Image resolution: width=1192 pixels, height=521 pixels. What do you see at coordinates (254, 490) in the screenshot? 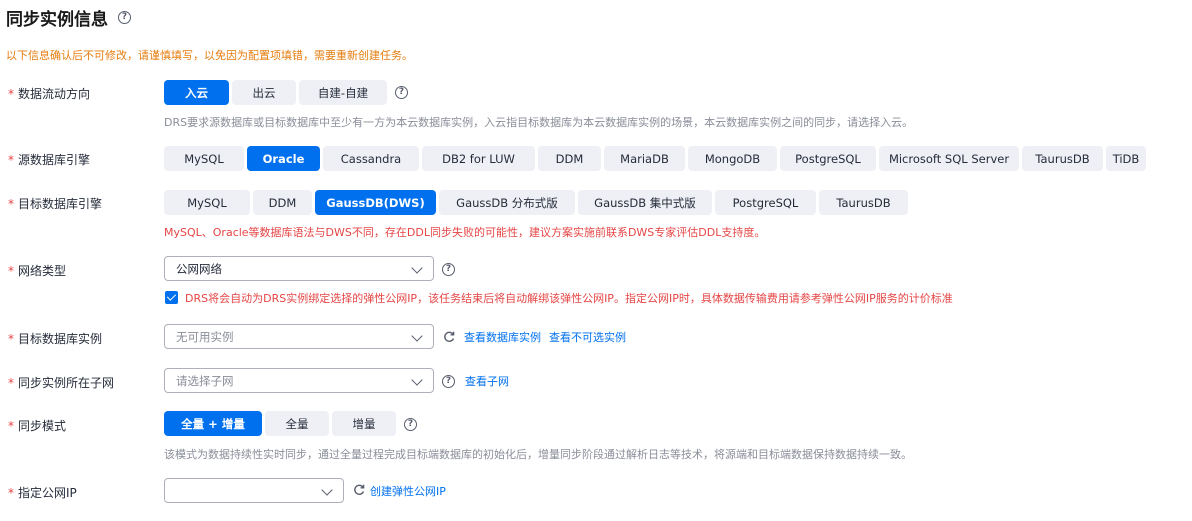
I see `public-ip-select` at bounding box center [254, 490].